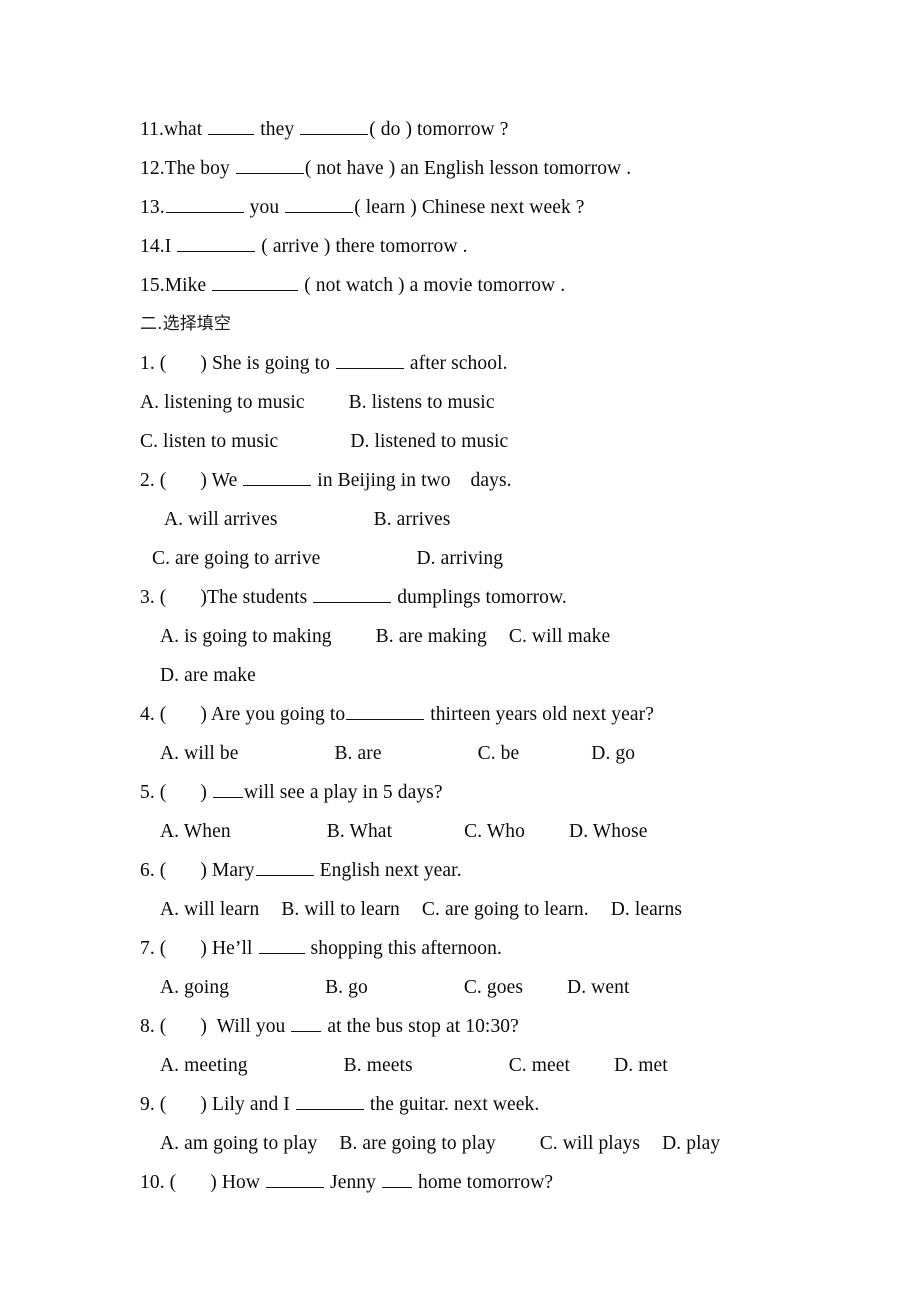  Describe the element at coordinates (493, 987) in the screenshot. I see `option-c: C. goes` at that location.